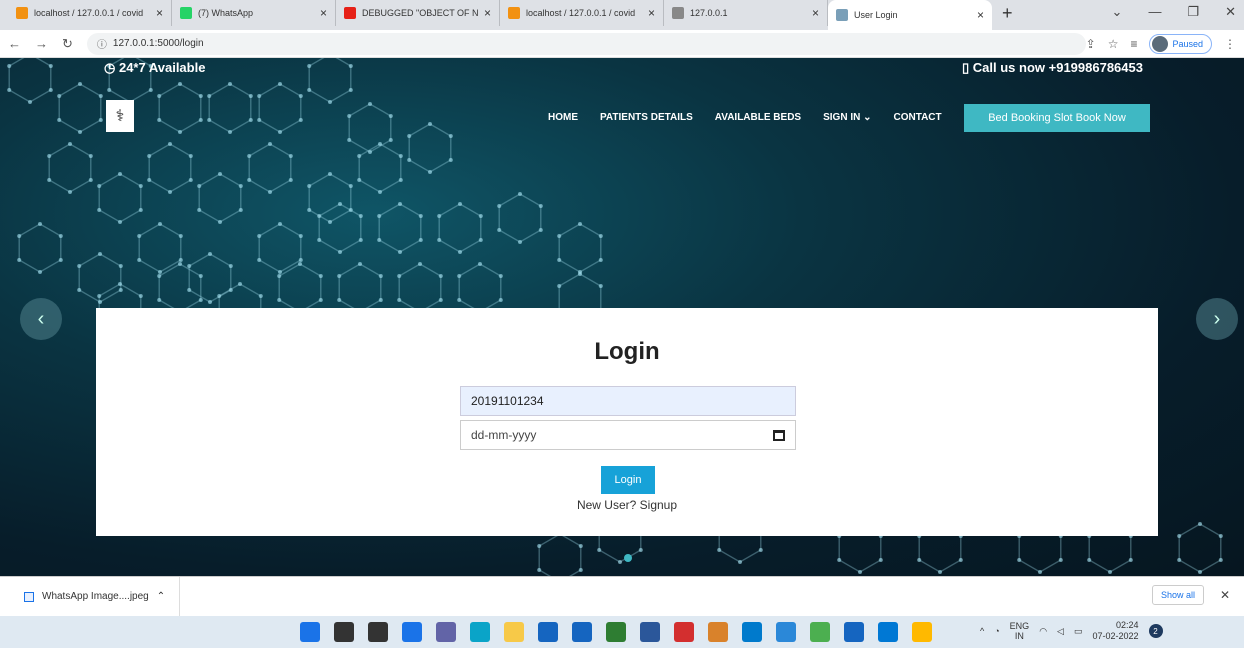  I want to click on carousel-next-button: ›, so click(1217, 319).